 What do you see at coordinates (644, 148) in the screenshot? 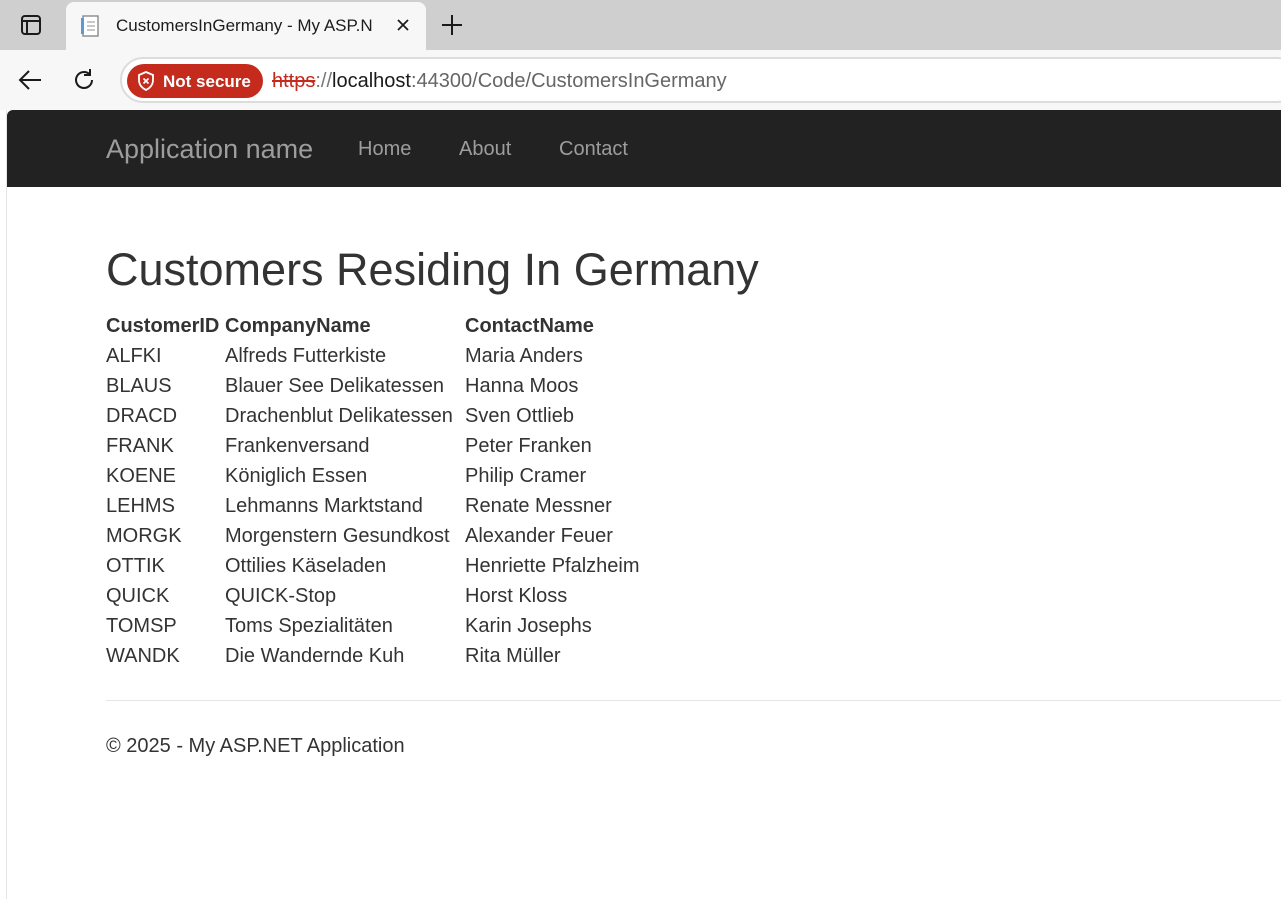
I see `site-navbar: Application name Home About Contact` at bounding box center [644, 148].